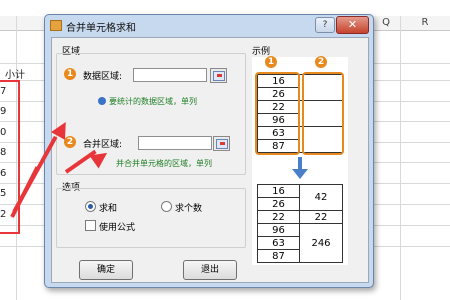 The width and height of the screenshot is (450, 300). What do you see at coordinates (321, 197) in the screenshot?
I see `example-merged-cell: 42` at bounding box center [321, 197].